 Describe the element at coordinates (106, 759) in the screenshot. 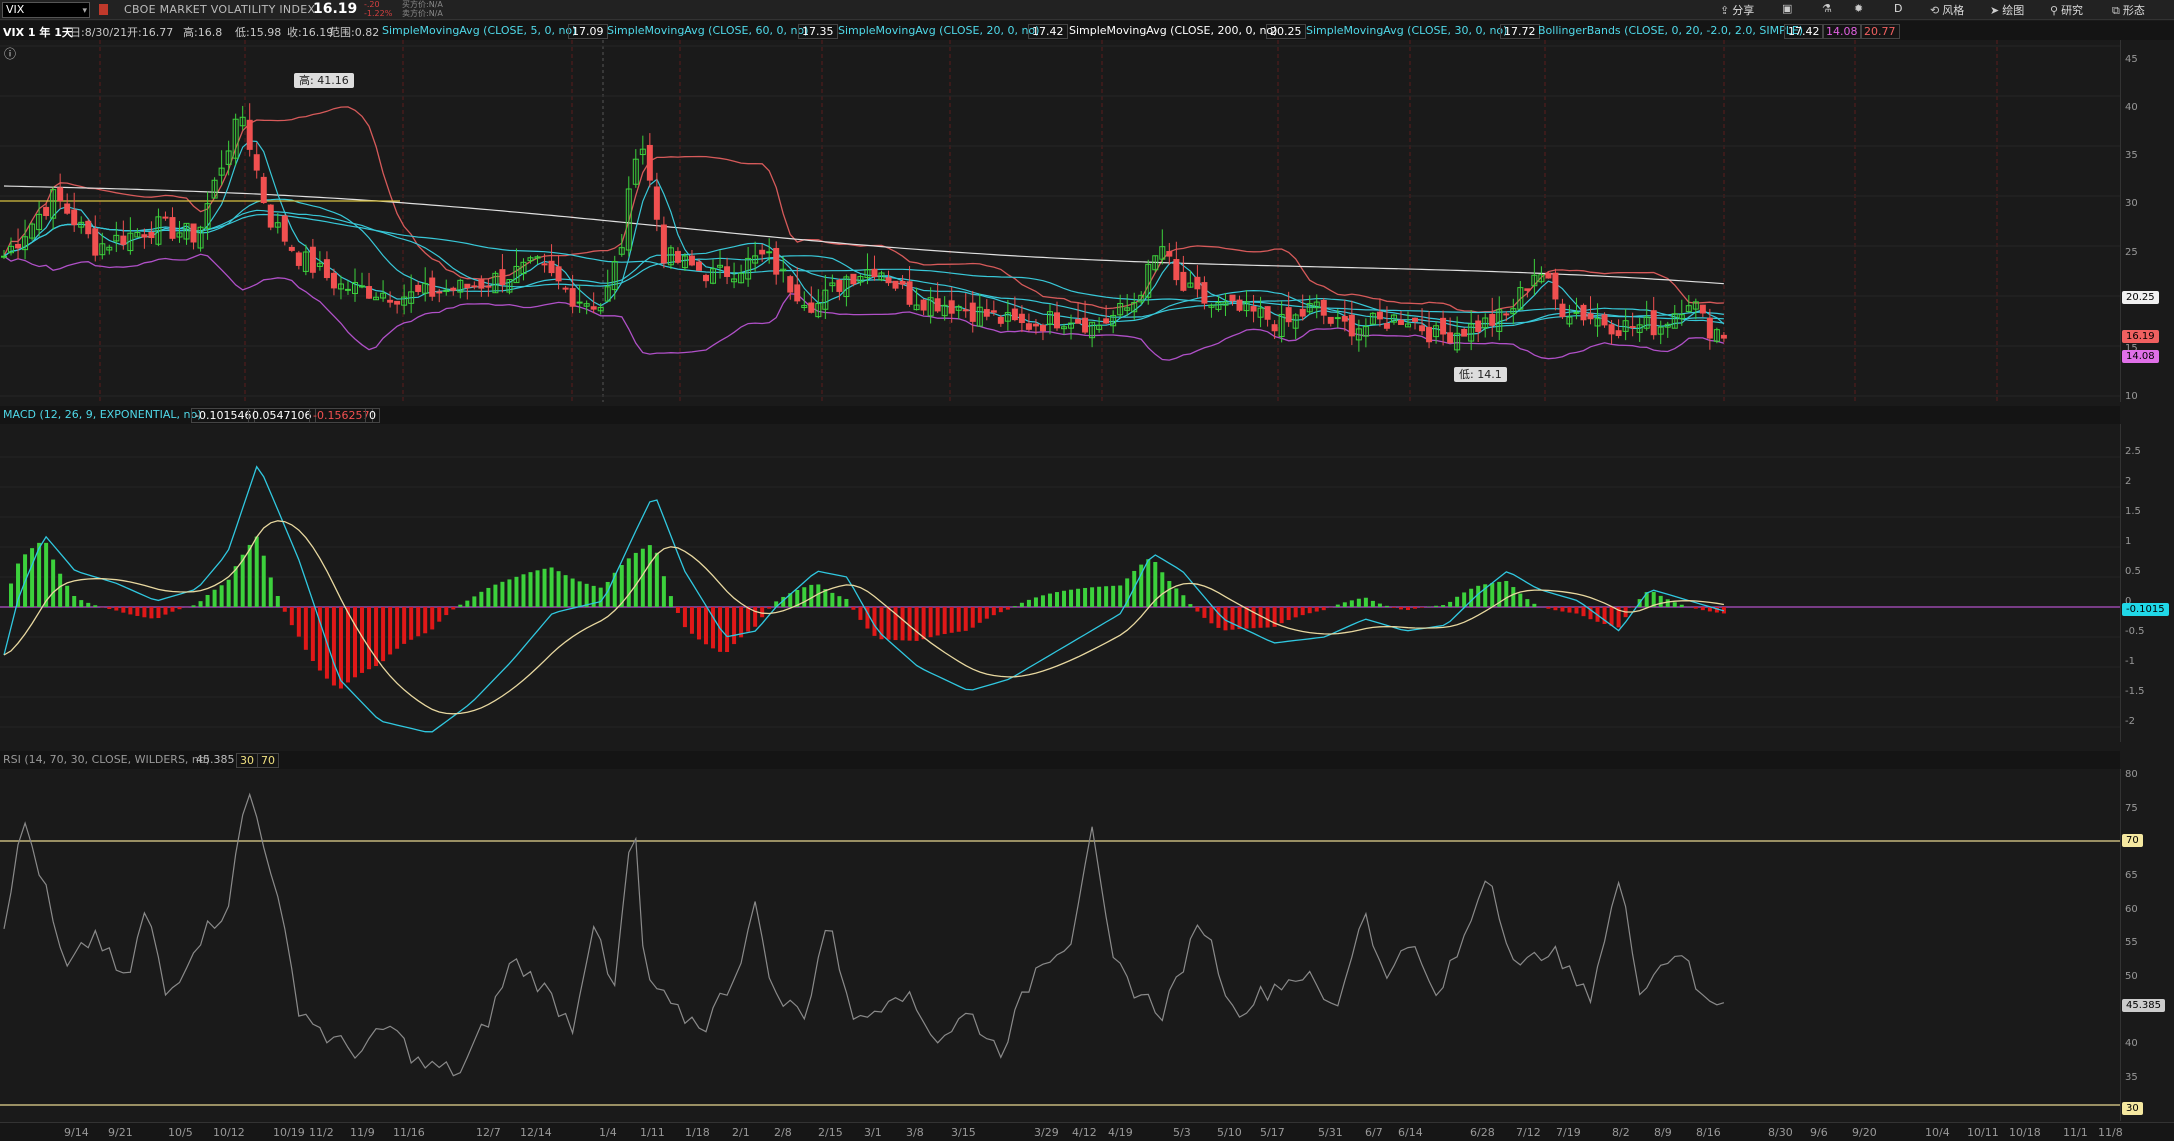

I see `rsi-label: RSI (14, 70, 30, CLOSE, WILDERS, no)` at that location.